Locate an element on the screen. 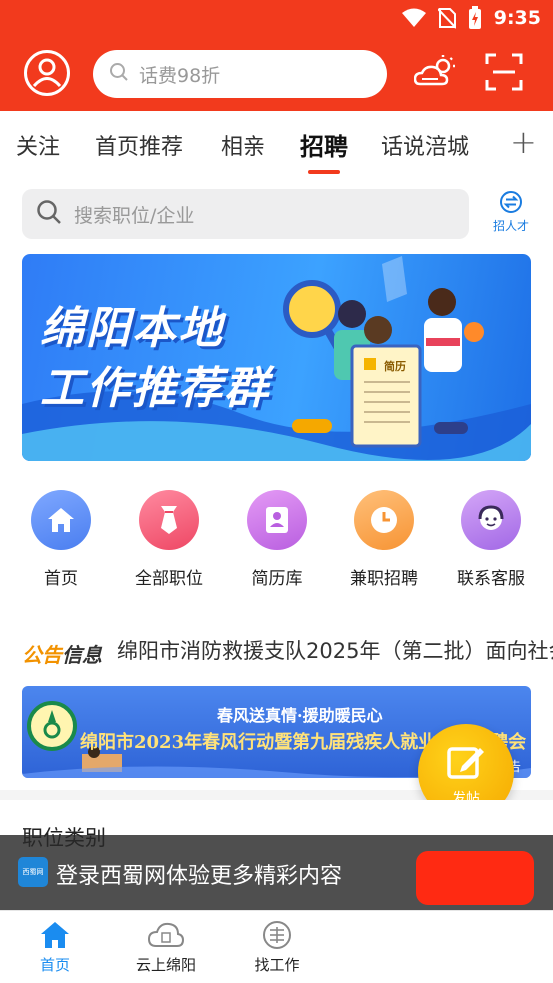  nav-item-find-job: 找工作 is located at coordinates (277, 947).